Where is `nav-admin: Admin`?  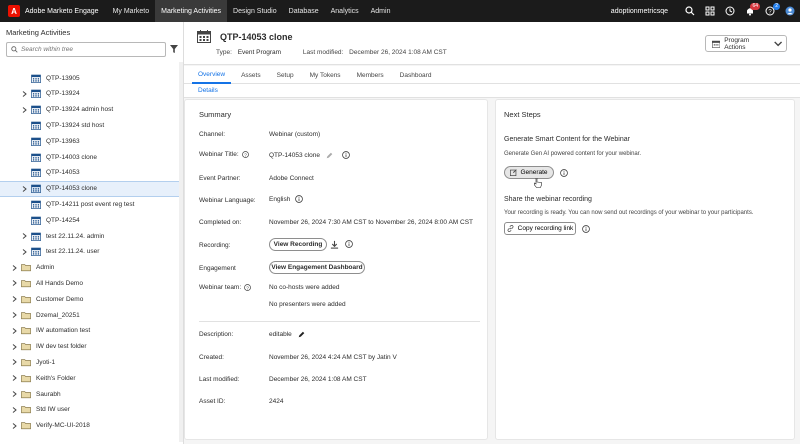 nav-admin: Admin is located at coordinates (381, 11).